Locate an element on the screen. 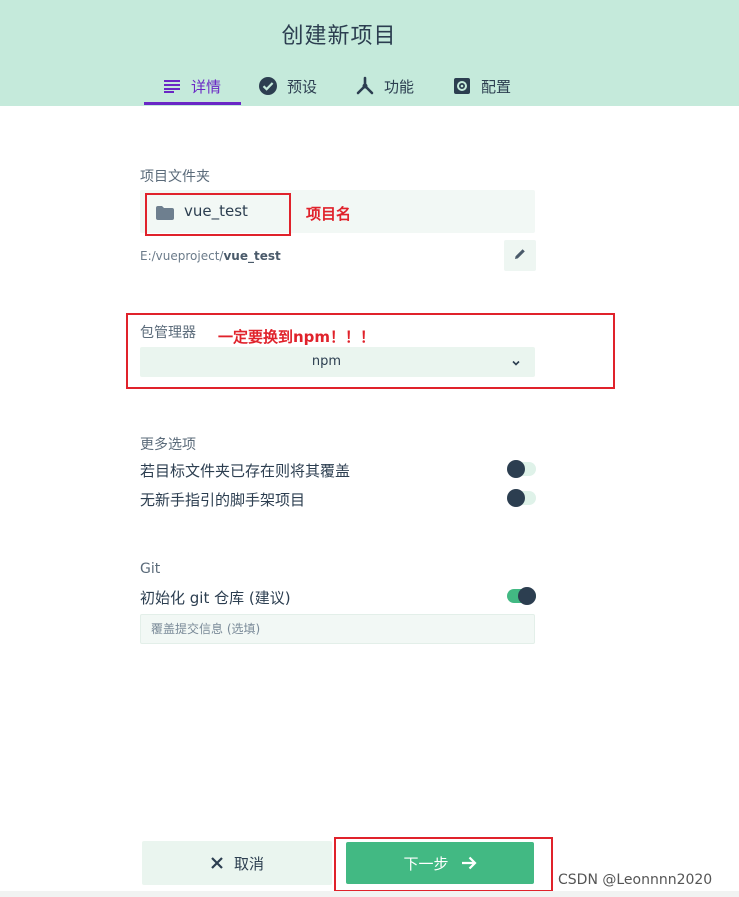  toggle-no-guide is located at coordinates (521, 498).